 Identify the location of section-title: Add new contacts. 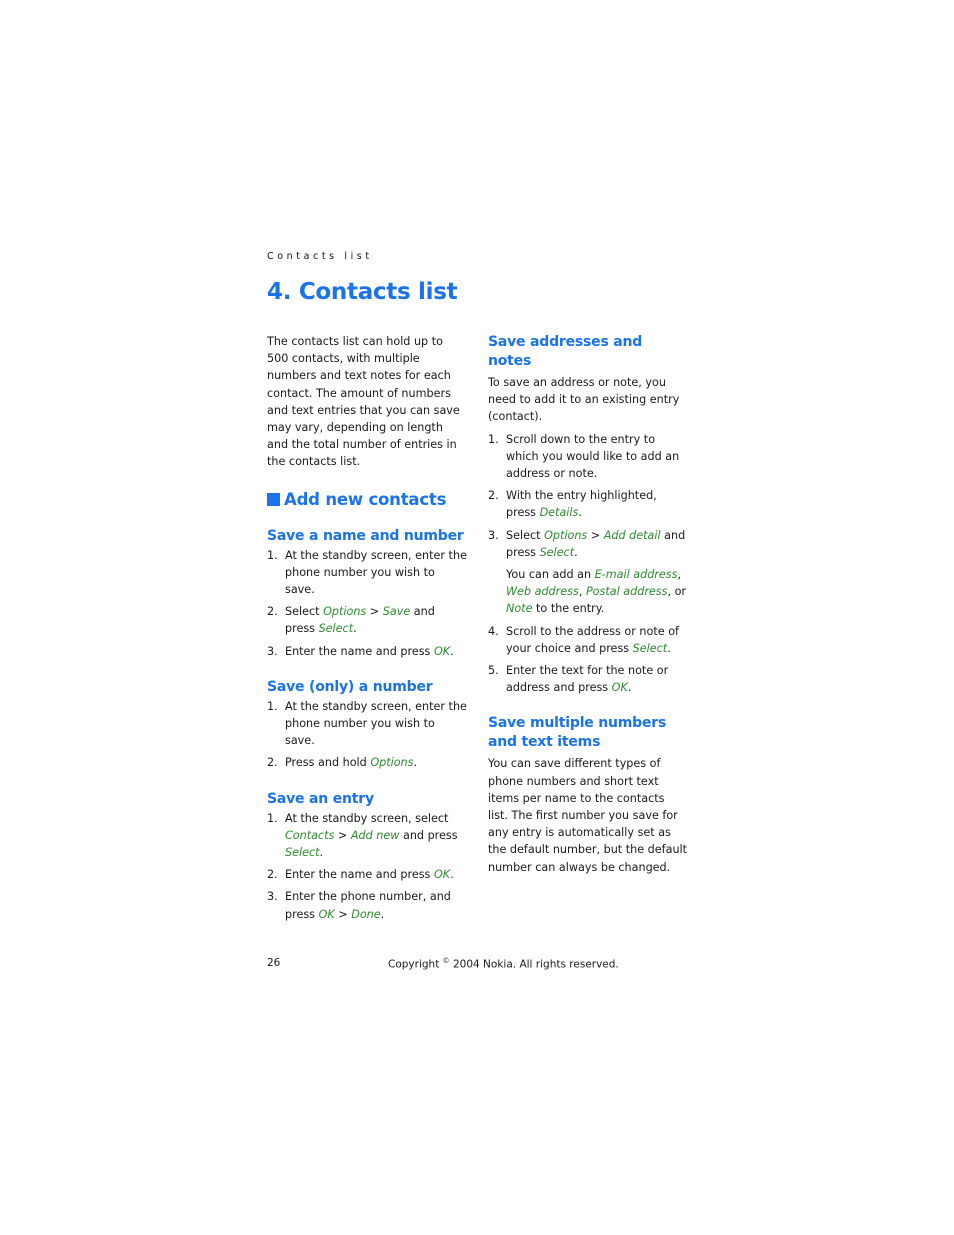
(365, 499).